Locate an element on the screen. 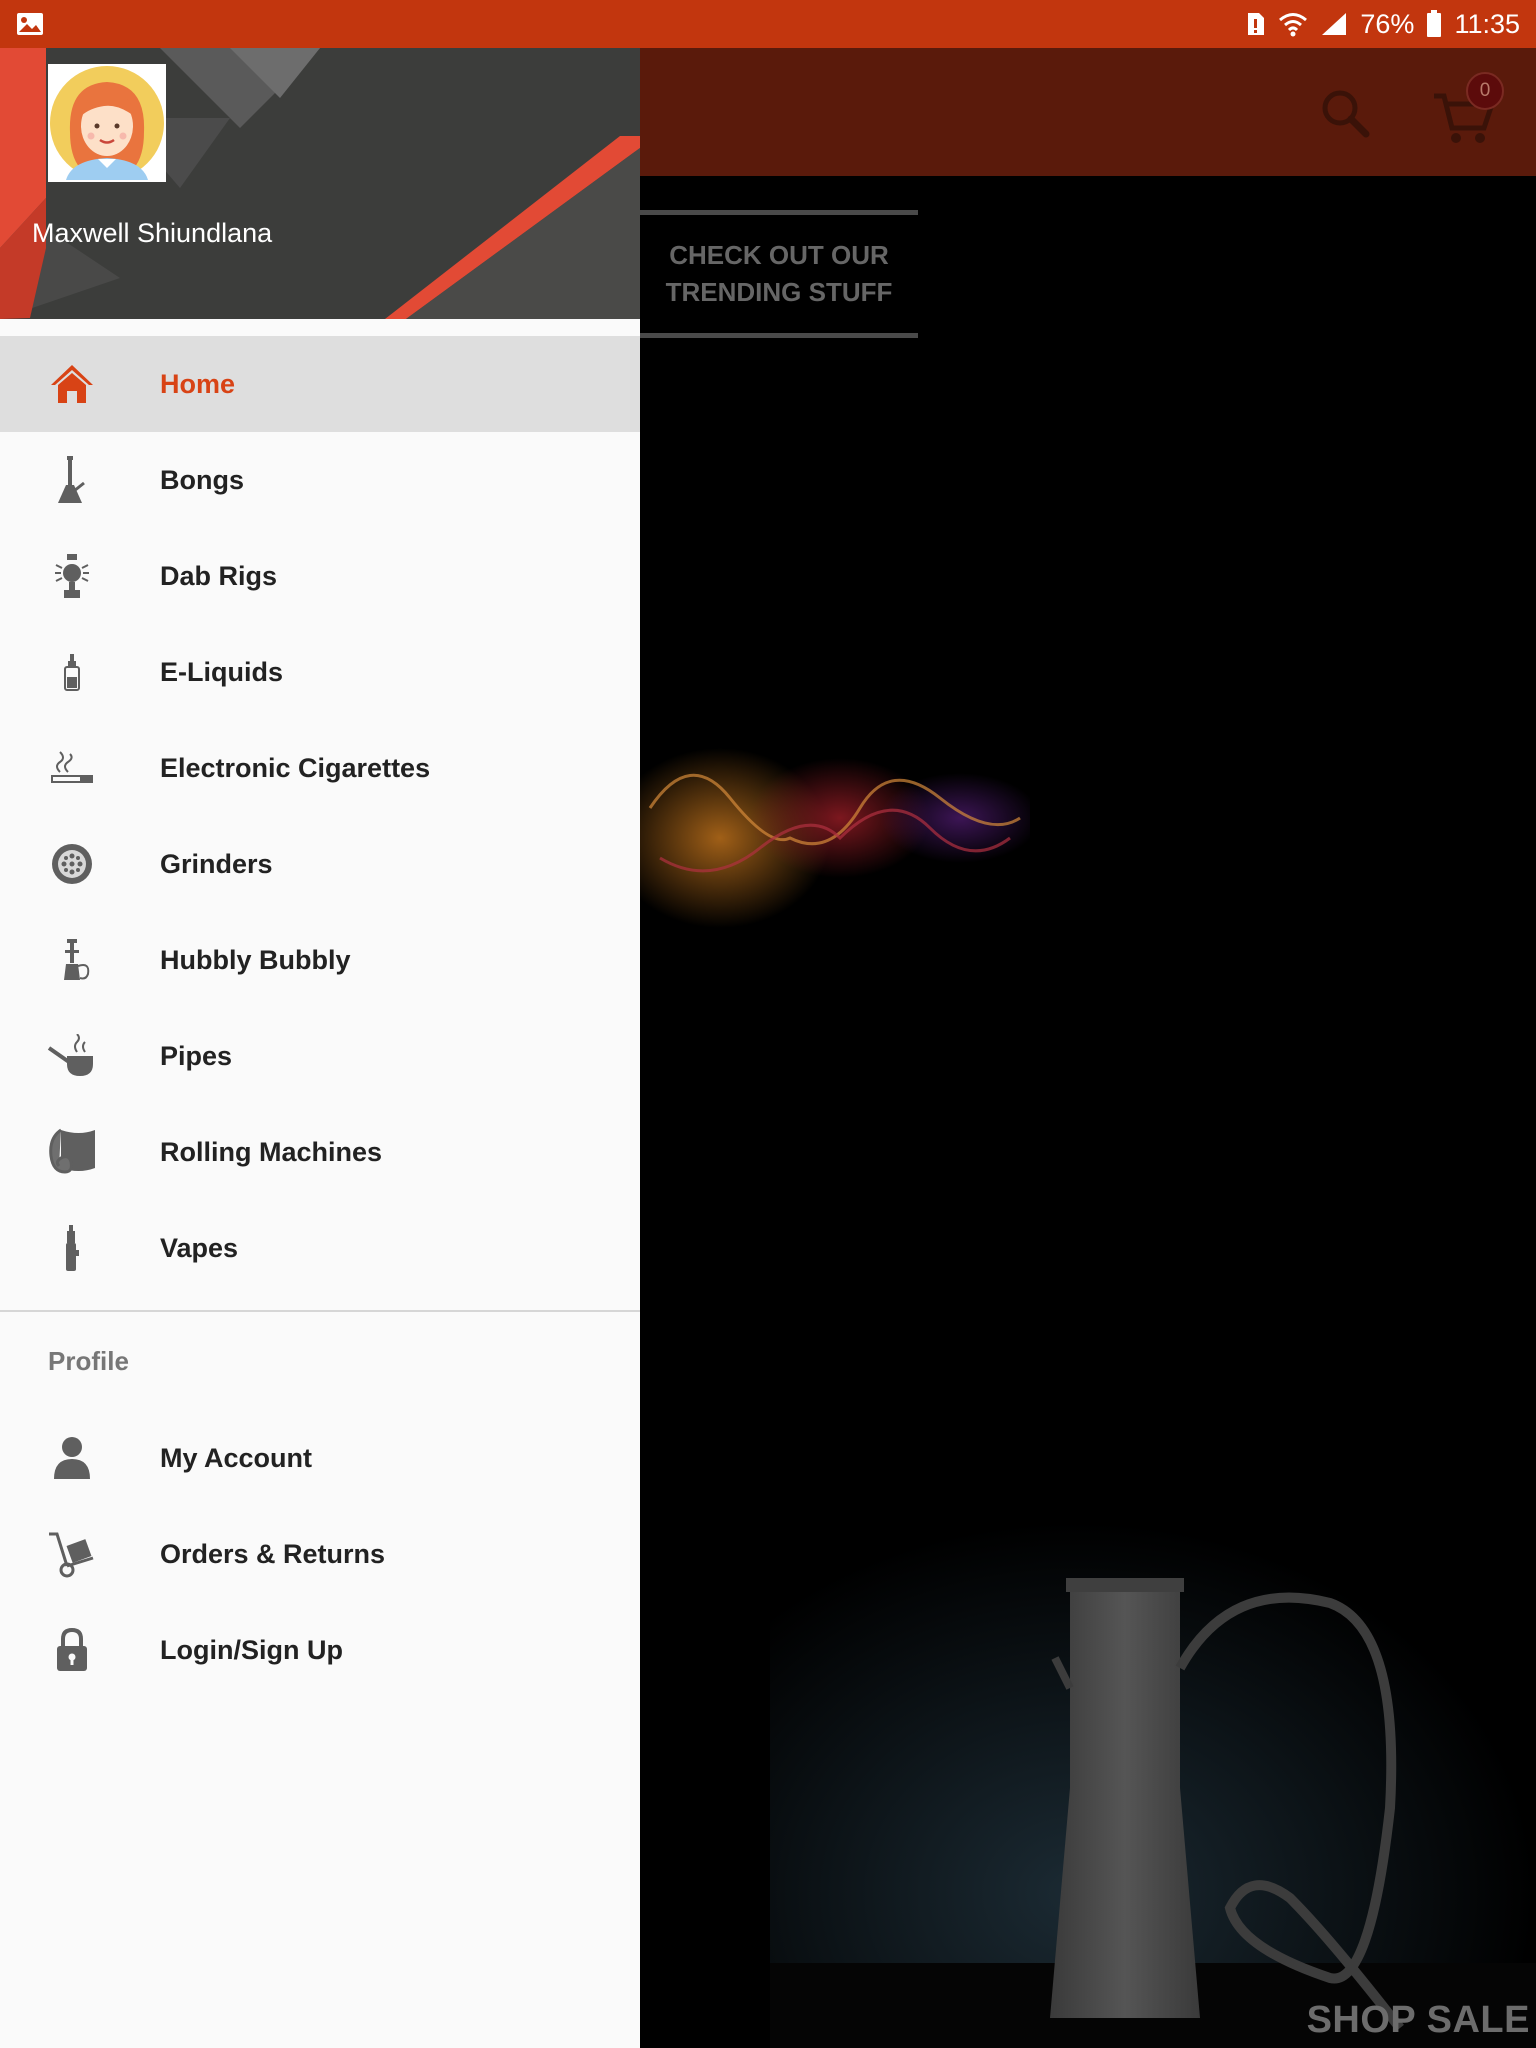 The height and width of the screenshot is (2048, 1536). profile-section-title: Profile is located at coordinates (88, 1360).